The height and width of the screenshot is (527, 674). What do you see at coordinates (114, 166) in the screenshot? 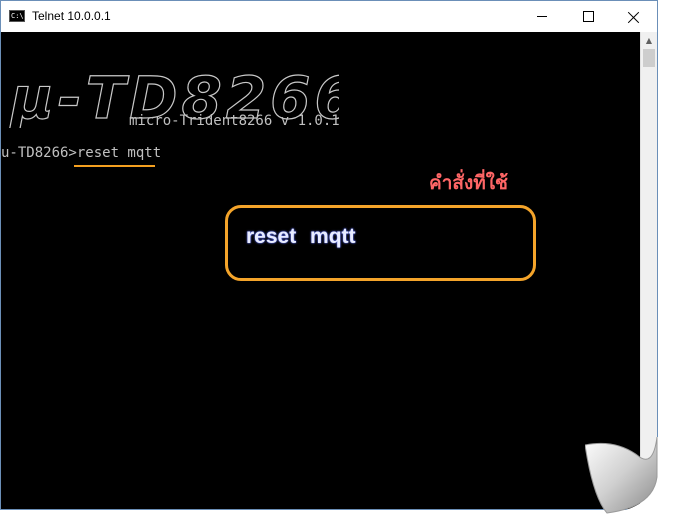
I see `command-underline` at bounding box center [114, 166].